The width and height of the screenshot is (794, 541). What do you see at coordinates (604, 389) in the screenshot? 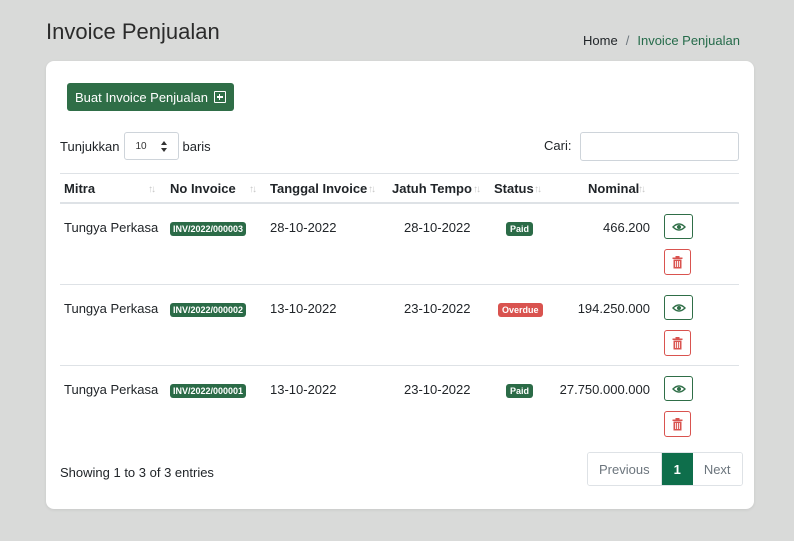
I see `nominal-cell: 27.750.000.000` at bounding box center [604, 389].